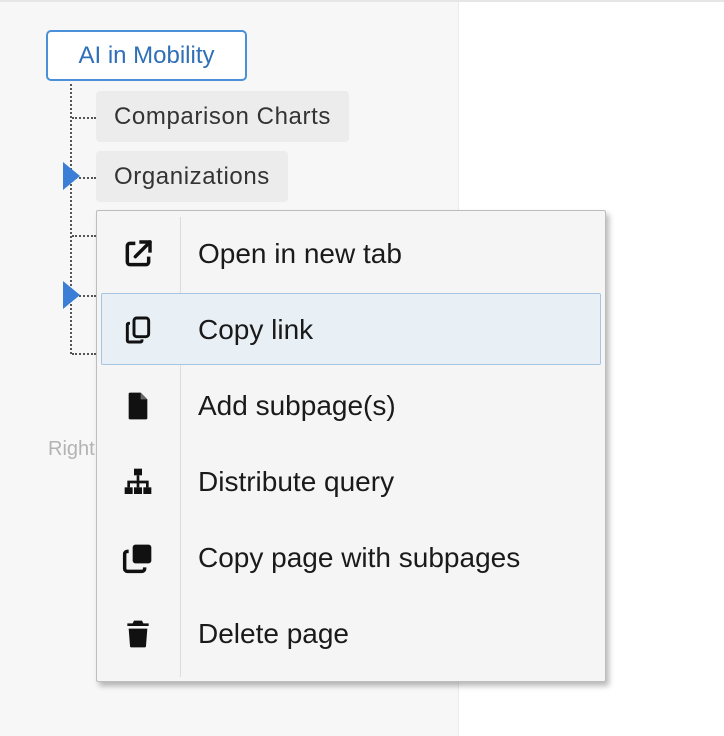  What do you see at coordinates (351, 329) in the screenshot?
I see `menu-item-copy-link: Copy link` at bounding box center [351, 329].